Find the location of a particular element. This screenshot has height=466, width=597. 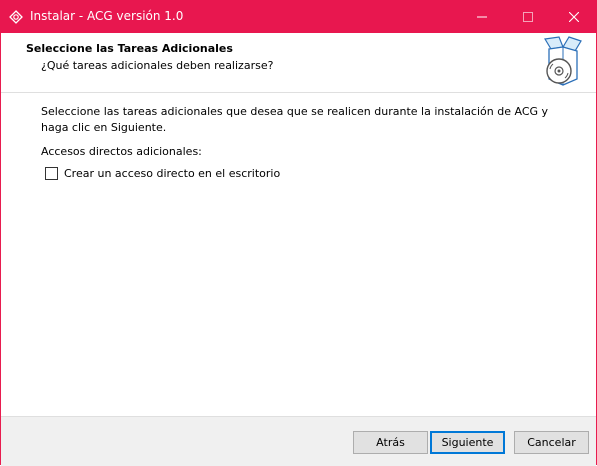

desktop-shortcut-task: Crear un acceso directo en el escritorio is located at coordinates (162, 173).